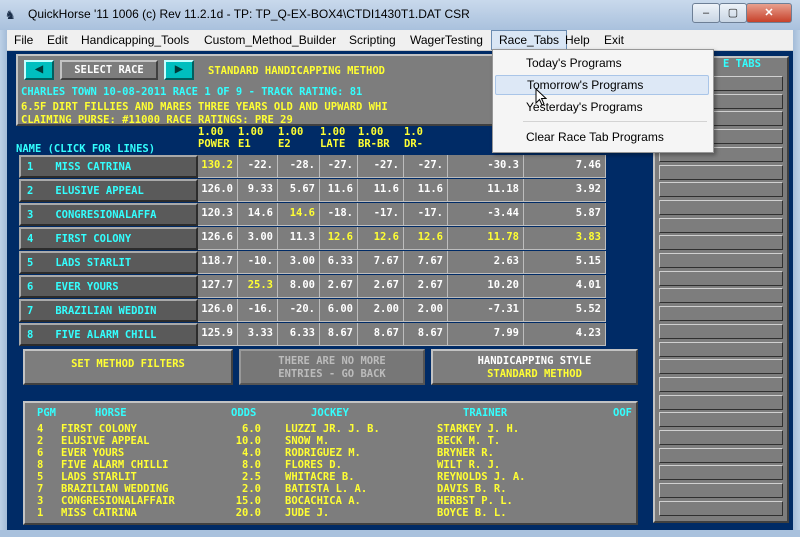  What do you see at coordinates (108, 166) in the screenshot?
I see `horse-name-button: 1 MISS CATRINA` at bounding box center [108, 166].